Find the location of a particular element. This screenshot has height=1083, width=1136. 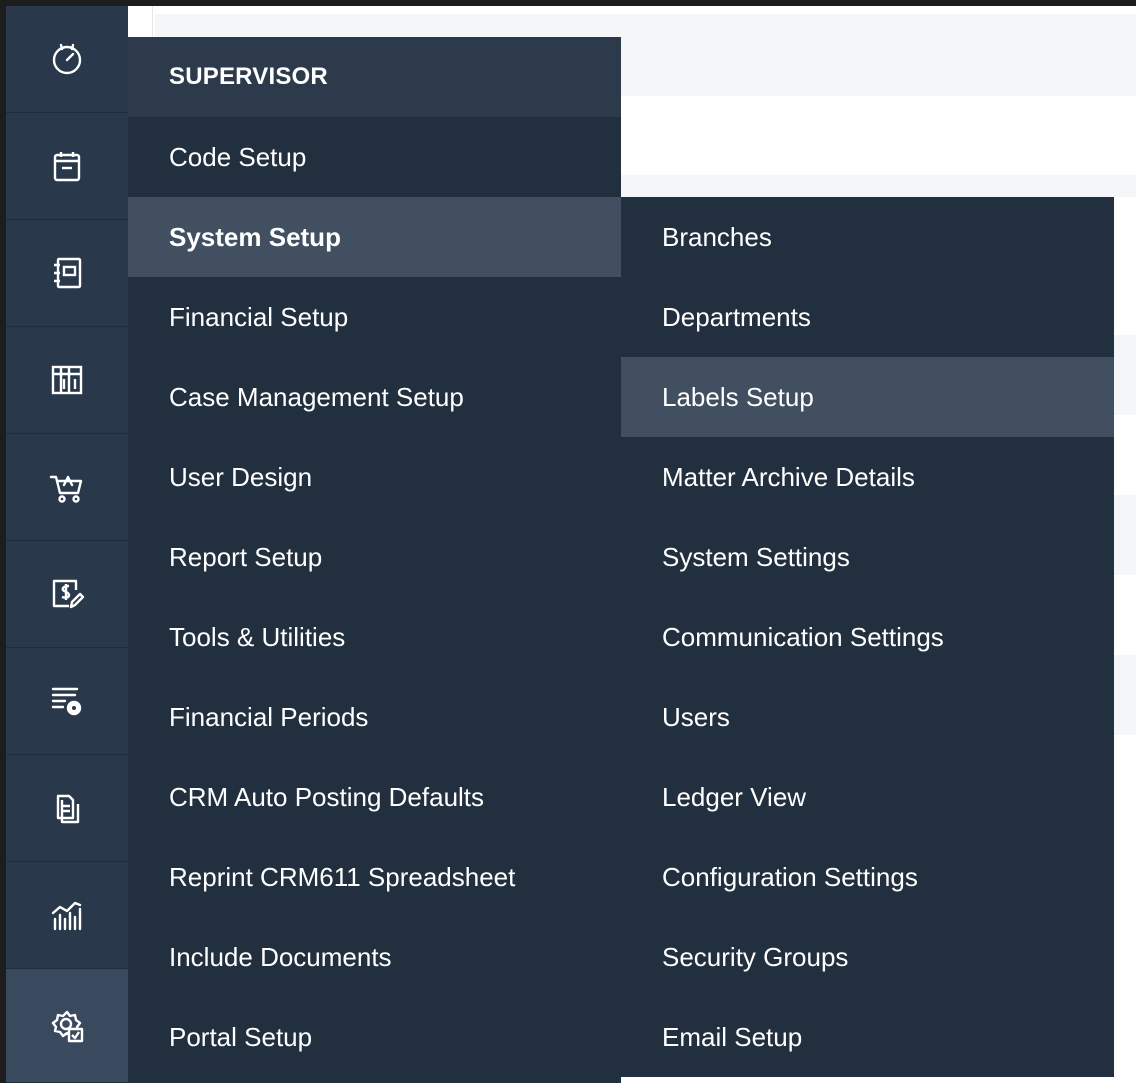

submenu-item-security-groups: Security Groups is located at coordinates (867, 957).